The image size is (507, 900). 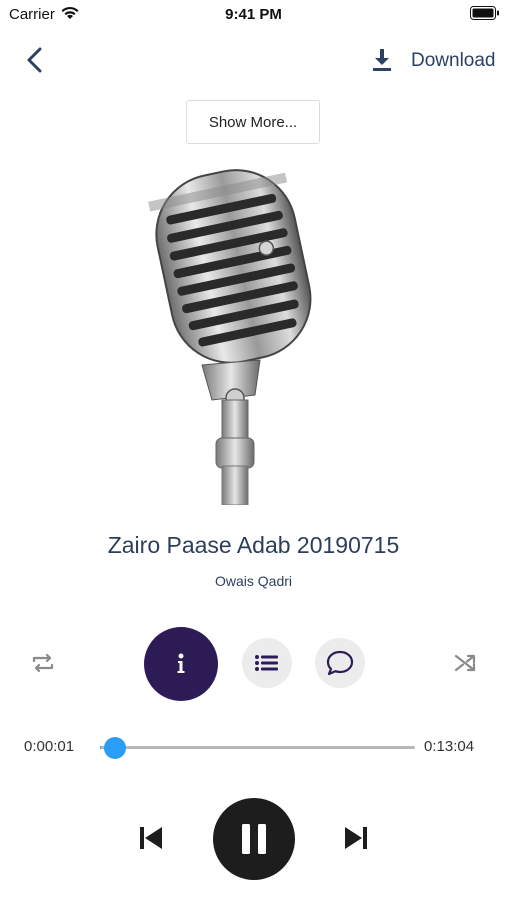 I want to click on download-button: Download, so click(x=435, y=60).